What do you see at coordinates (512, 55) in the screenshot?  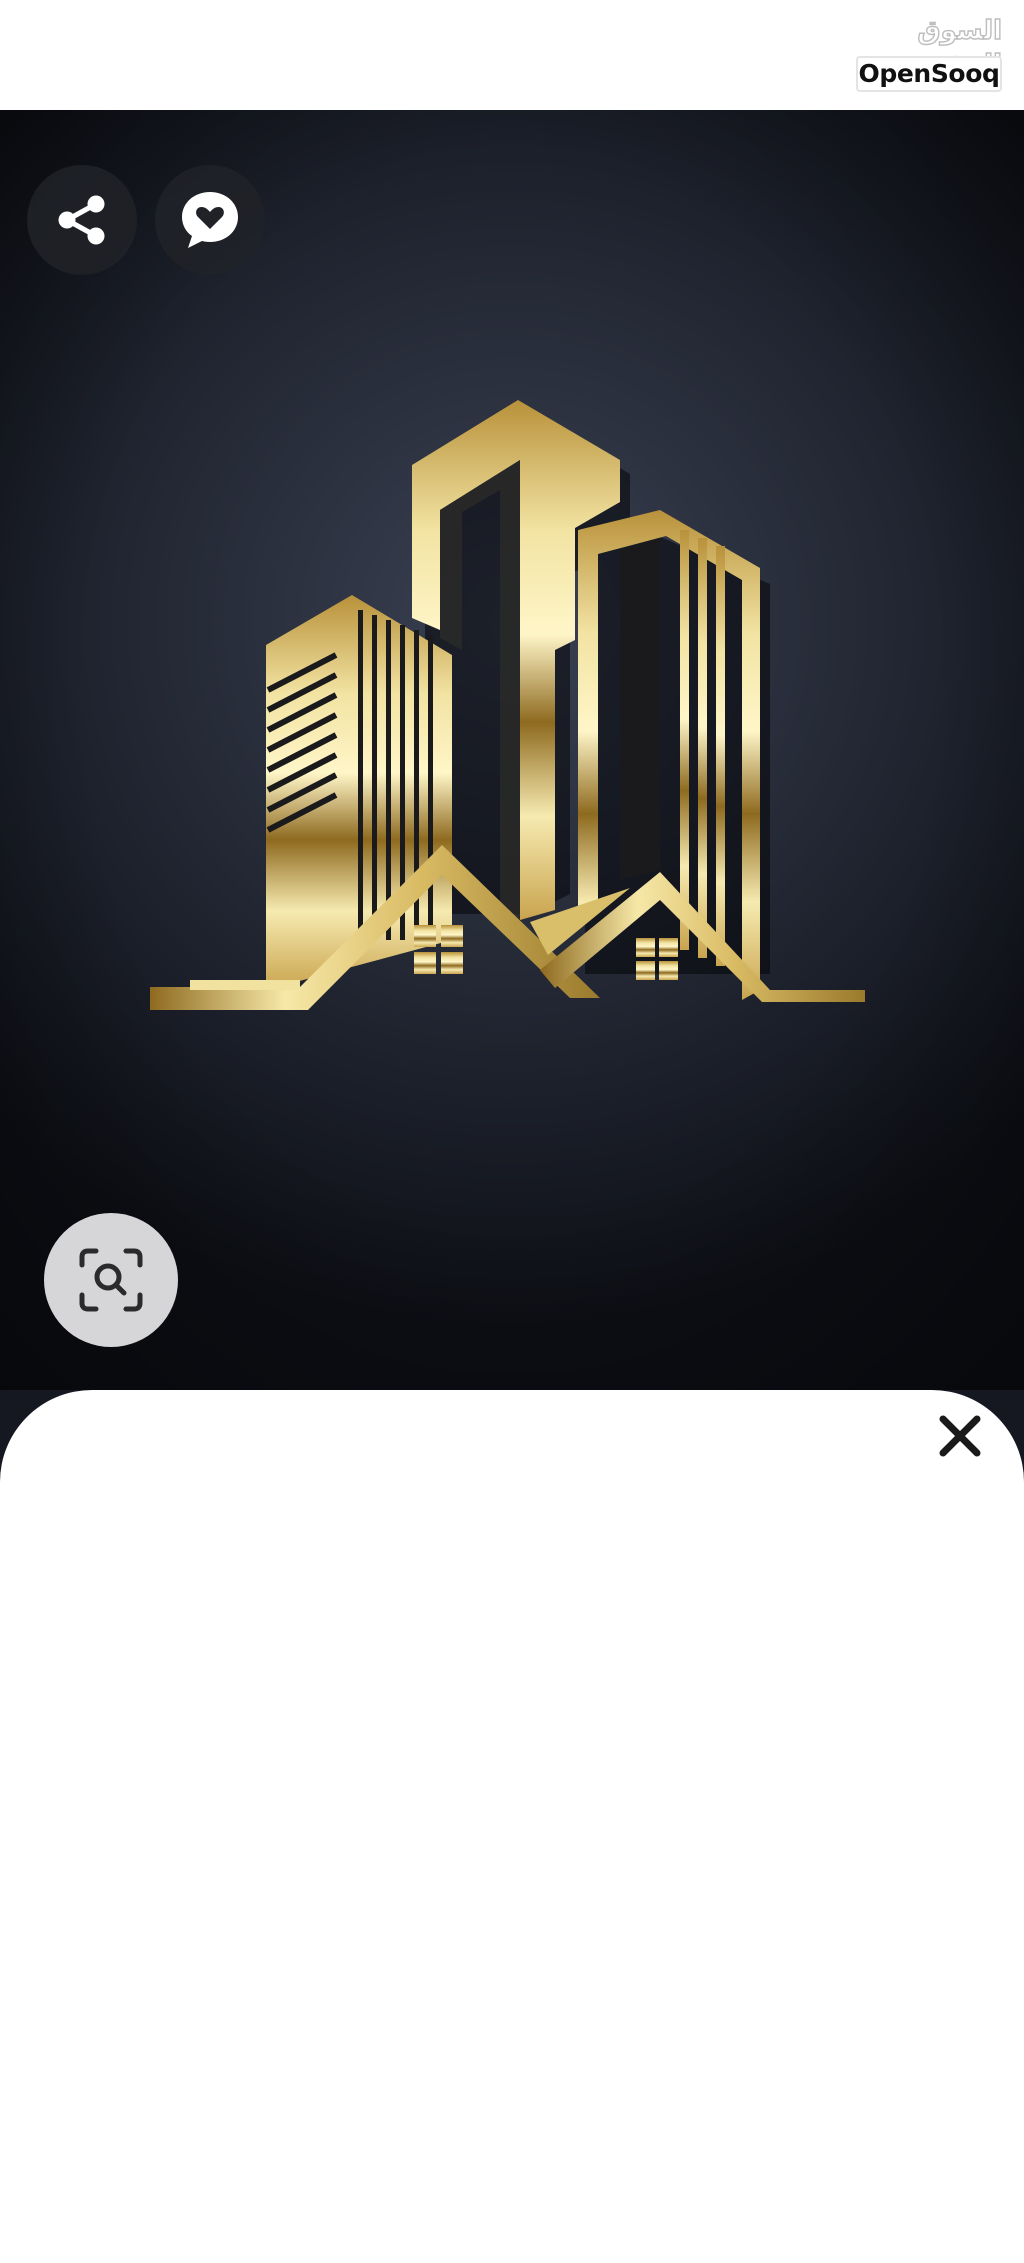 I see `top-bar: السوق المفتوح OpenSooq` at bounding box center [512, 55].